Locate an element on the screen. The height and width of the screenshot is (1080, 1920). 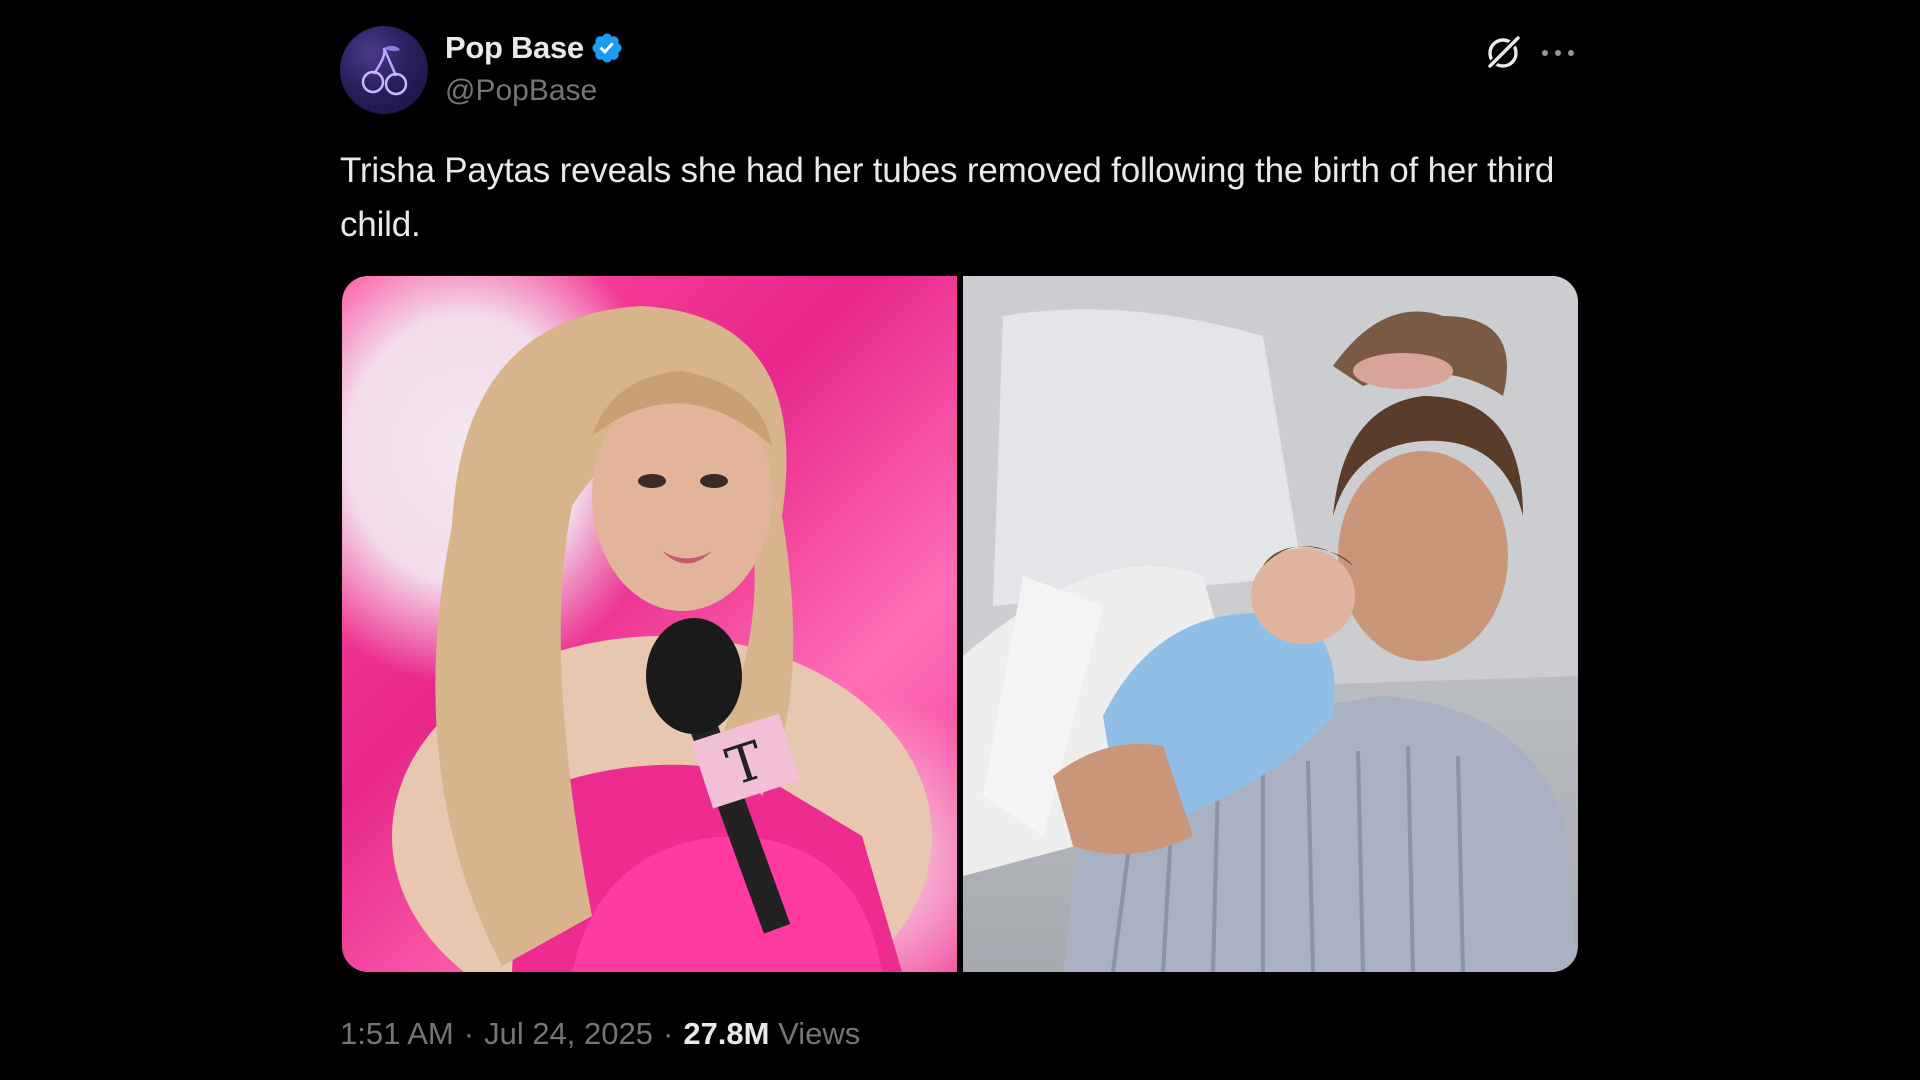
grok-icon is located at coordinates (1503, 53).